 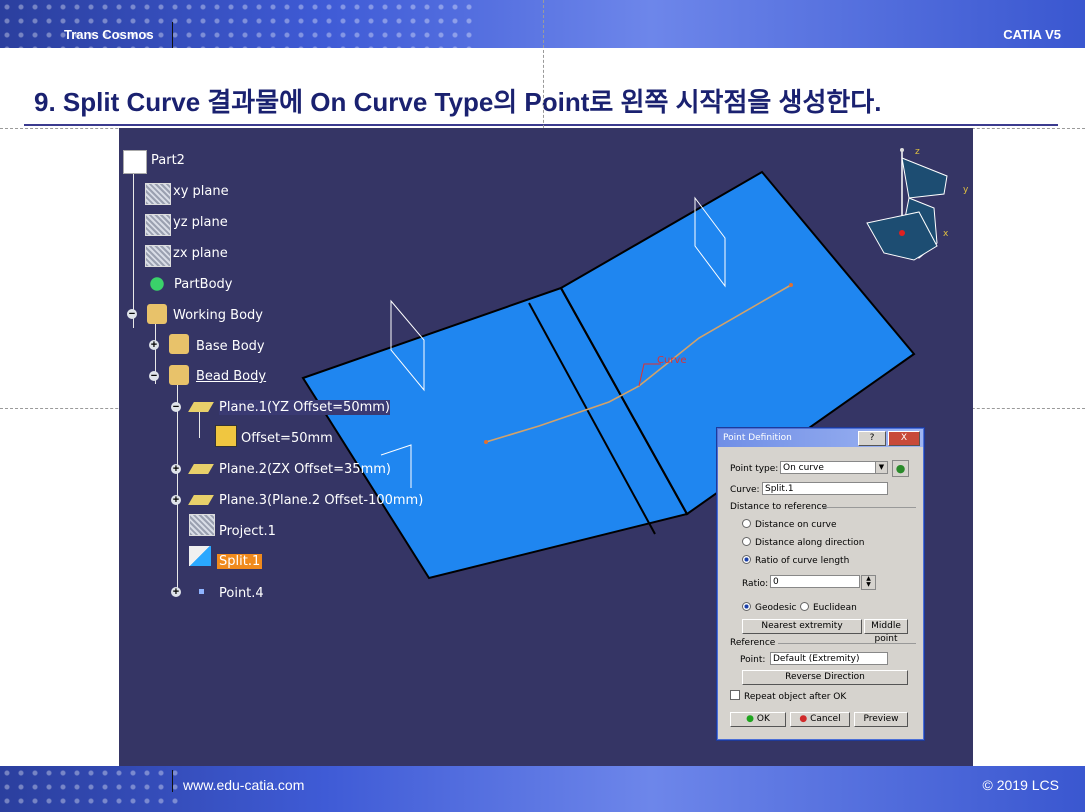 I want to click on option-geodesic: Geodesic, so click(x=769, y=607).